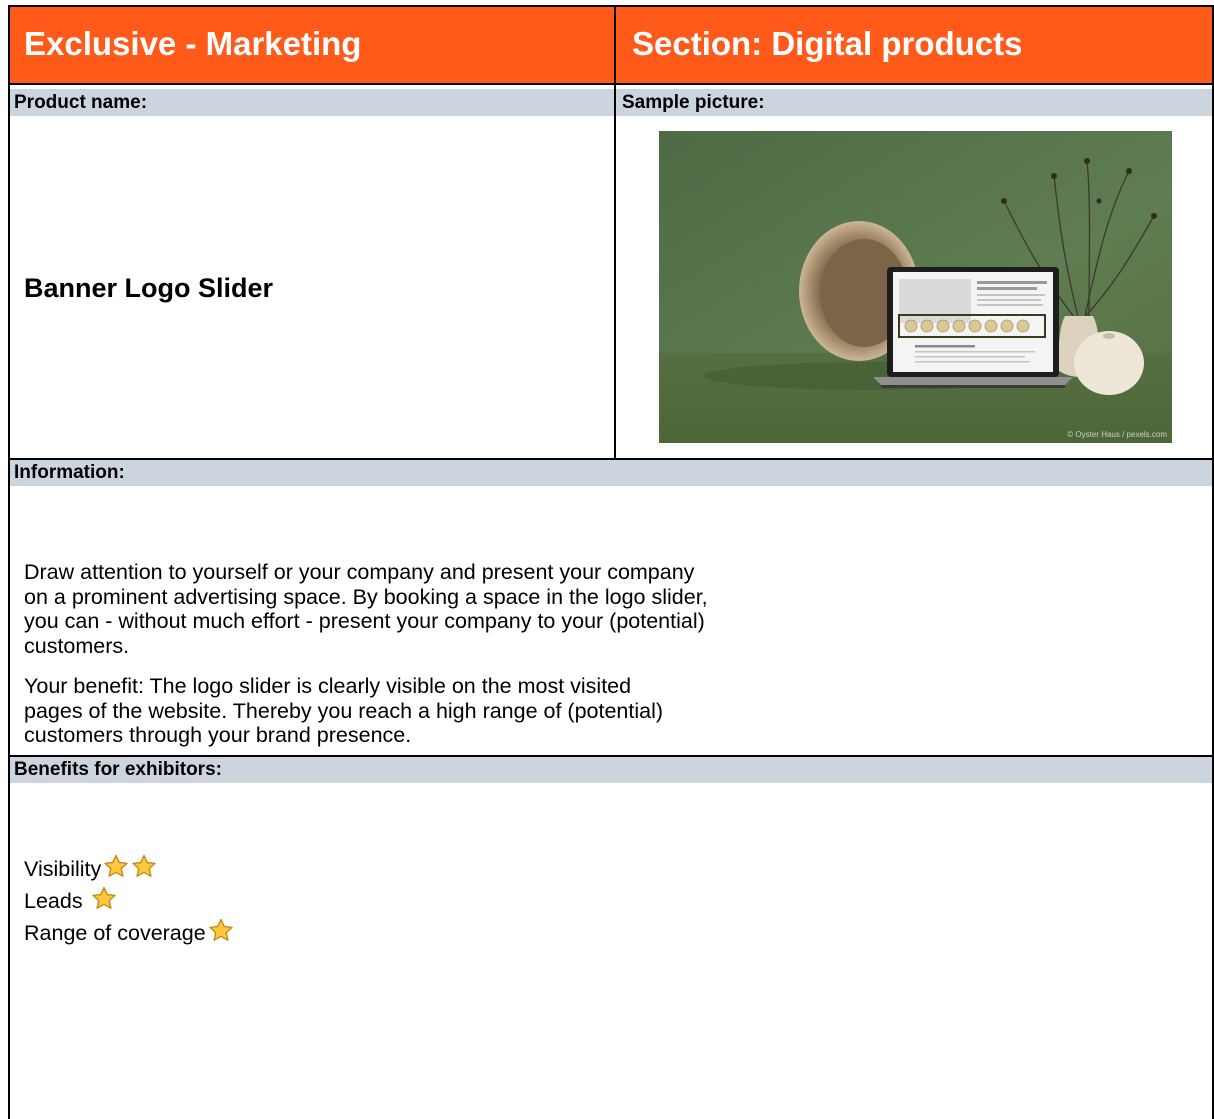 The width and height of the screenshot is (1214, 1119). Describe the element at coordinates (915, 287) in the screenshot. I see `sample-picture: © Oyster Haus / pexels.com` at that location.